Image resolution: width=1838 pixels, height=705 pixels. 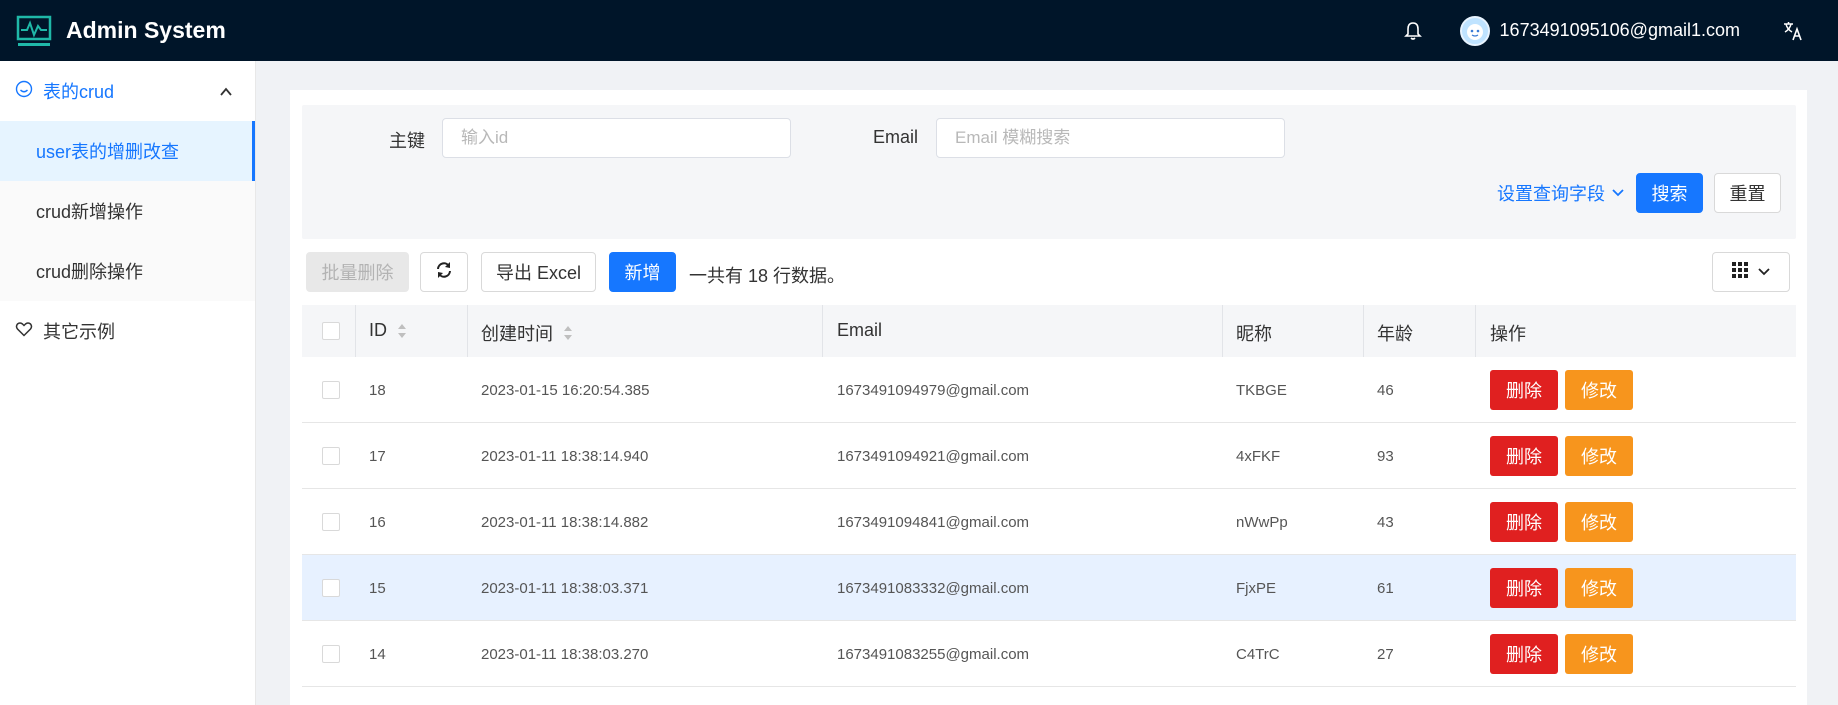 I want to click on cell-created: 2023-01-11 18:38:14.882, so click(x=565, y=522).